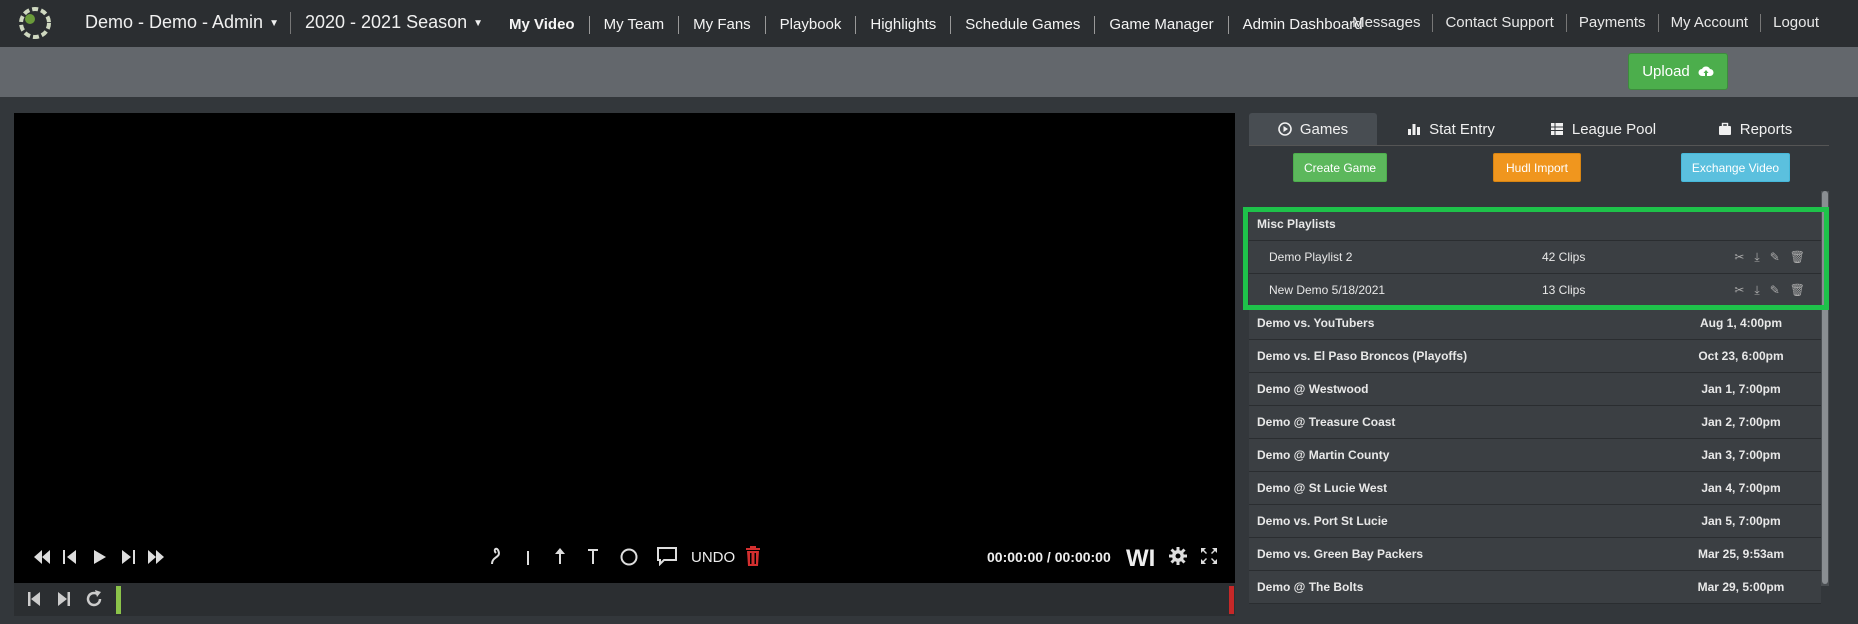 The width and height of the screenshot is (1858, 624). What do you see at coordinates (721, 25) in the screenshot?
I see `nav-my-fans: My Fans` at bounding box center [721, 25].